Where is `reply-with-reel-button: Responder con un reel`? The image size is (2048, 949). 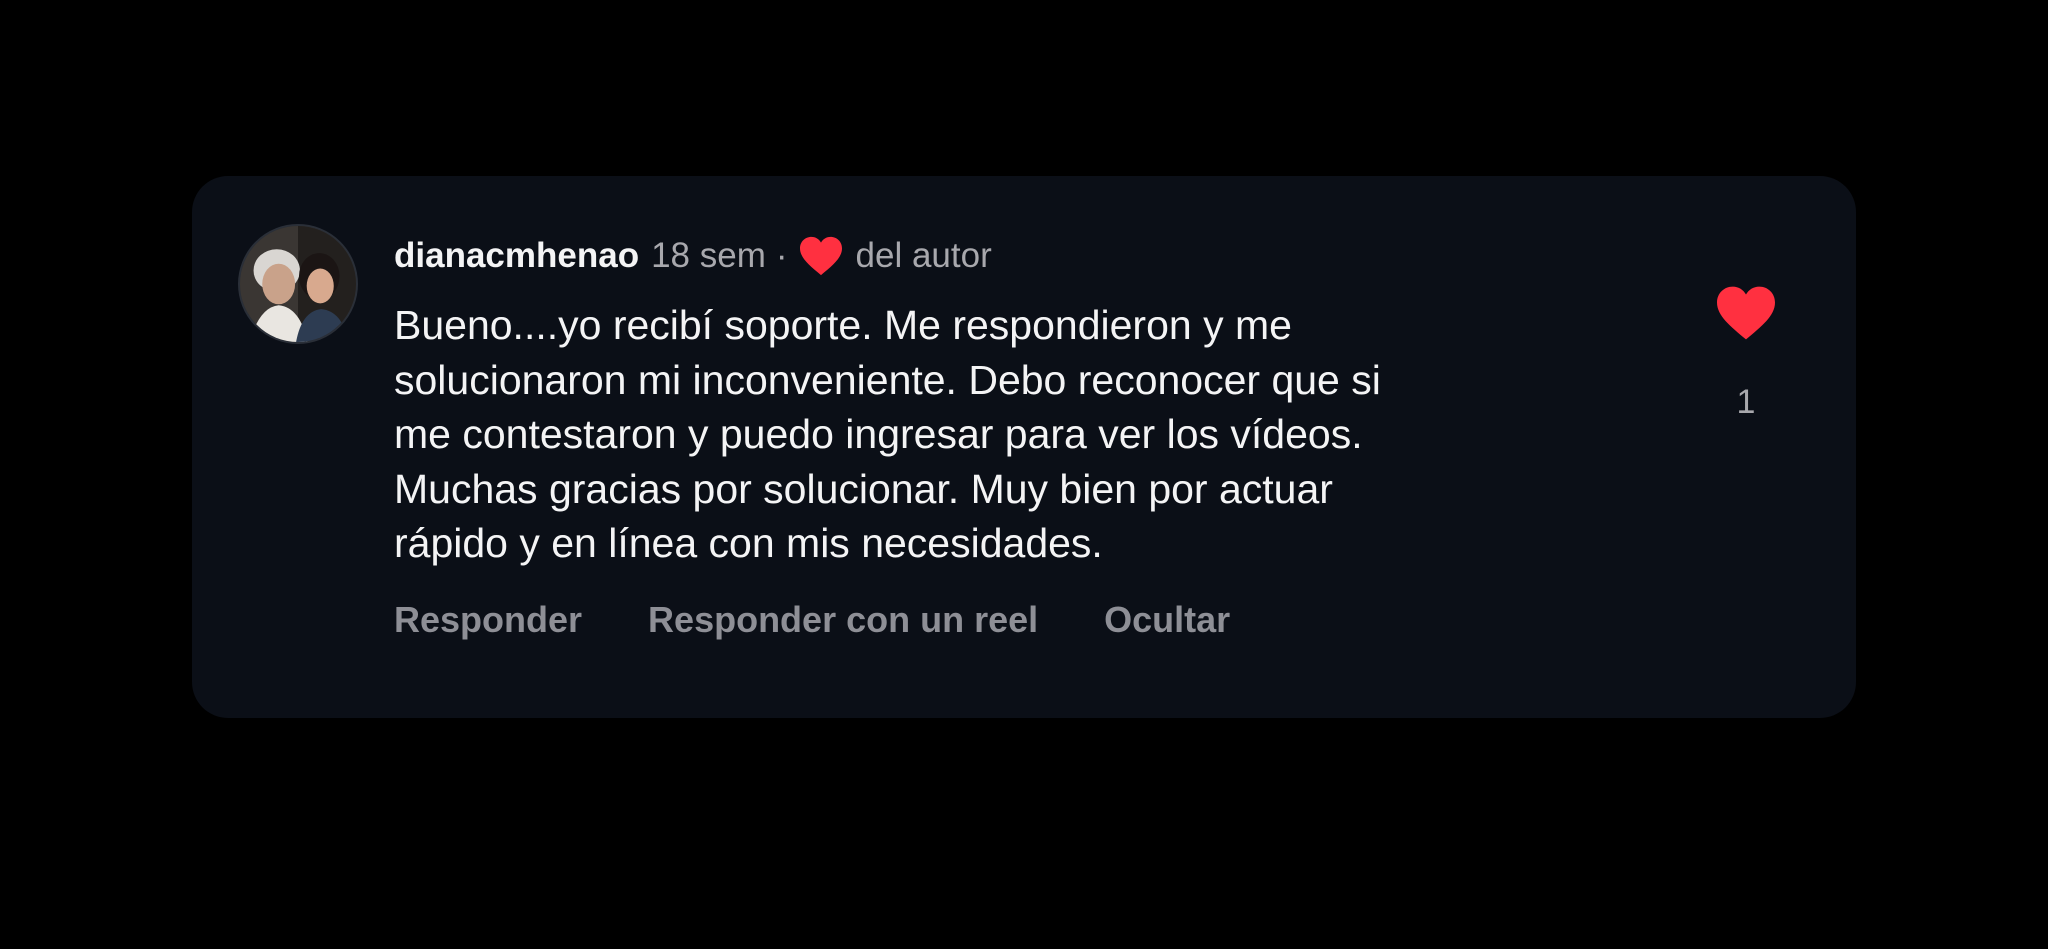 reply-with-reel-button: Responder con un reel is located at coordinates (843, 620).